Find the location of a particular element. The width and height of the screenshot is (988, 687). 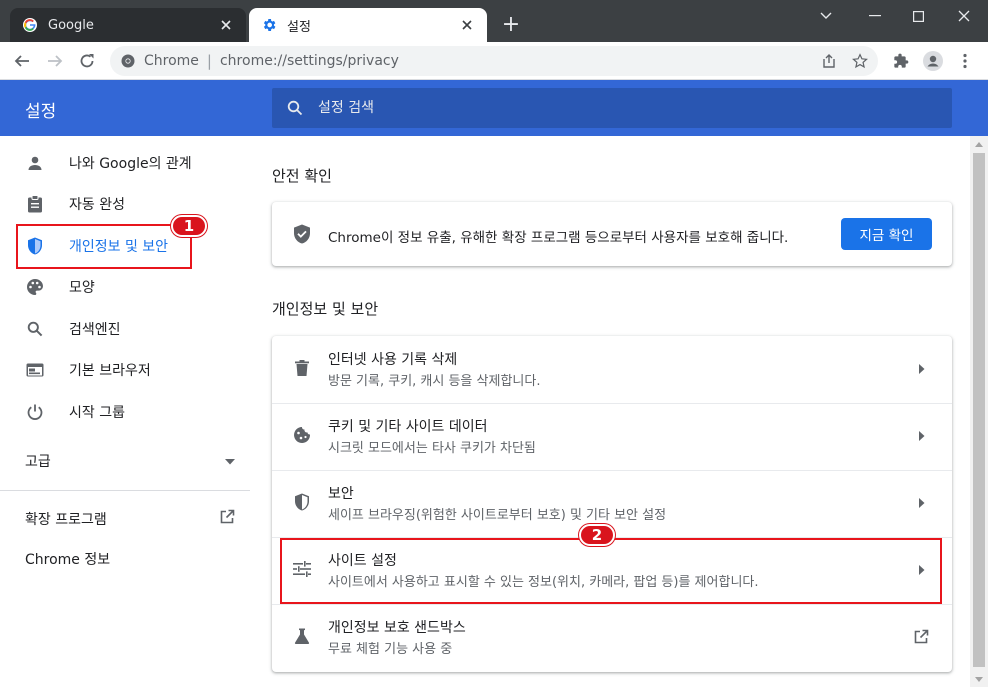

sidebar-item-label: 검색엔진 is located at coordinates (95, 330).